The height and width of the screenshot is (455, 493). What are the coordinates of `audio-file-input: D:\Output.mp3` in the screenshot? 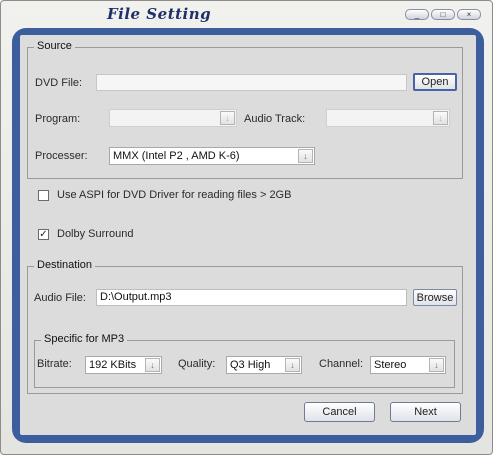 It's located at (251, 297).